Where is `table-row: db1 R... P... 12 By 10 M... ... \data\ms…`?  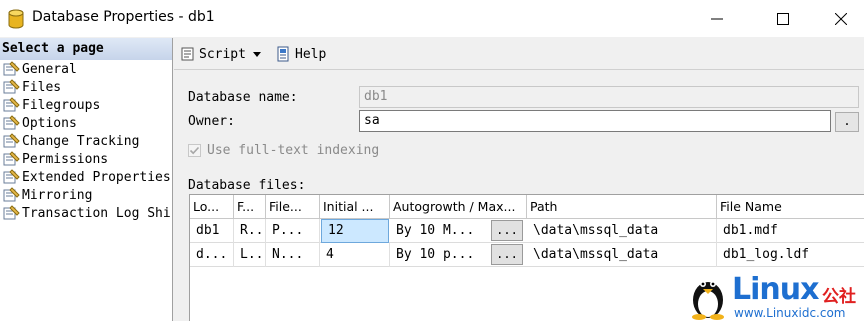 table-row: db1 R... P... 12 By 10 M... ... \data\ms… is located at coordinates (527, 231).